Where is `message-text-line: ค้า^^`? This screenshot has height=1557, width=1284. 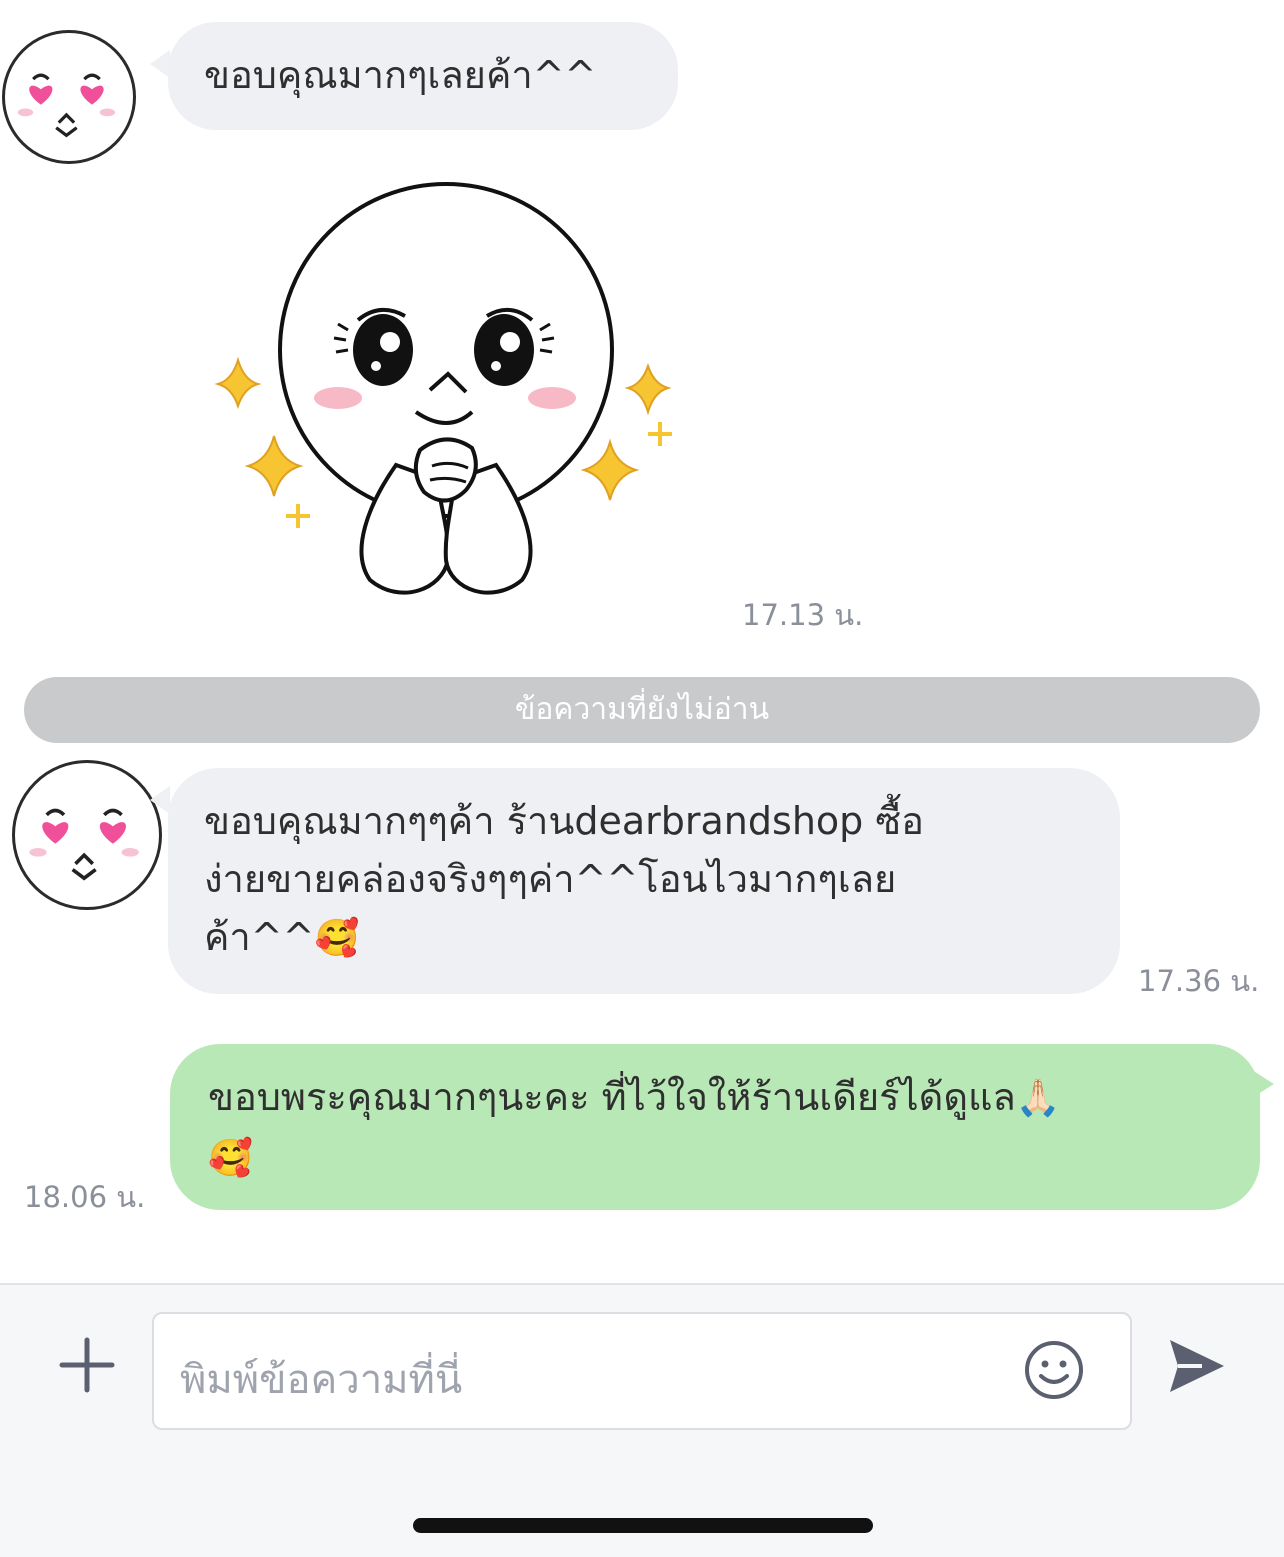
message-text-line: ค้า^^ is located at coordinates (259, 937).